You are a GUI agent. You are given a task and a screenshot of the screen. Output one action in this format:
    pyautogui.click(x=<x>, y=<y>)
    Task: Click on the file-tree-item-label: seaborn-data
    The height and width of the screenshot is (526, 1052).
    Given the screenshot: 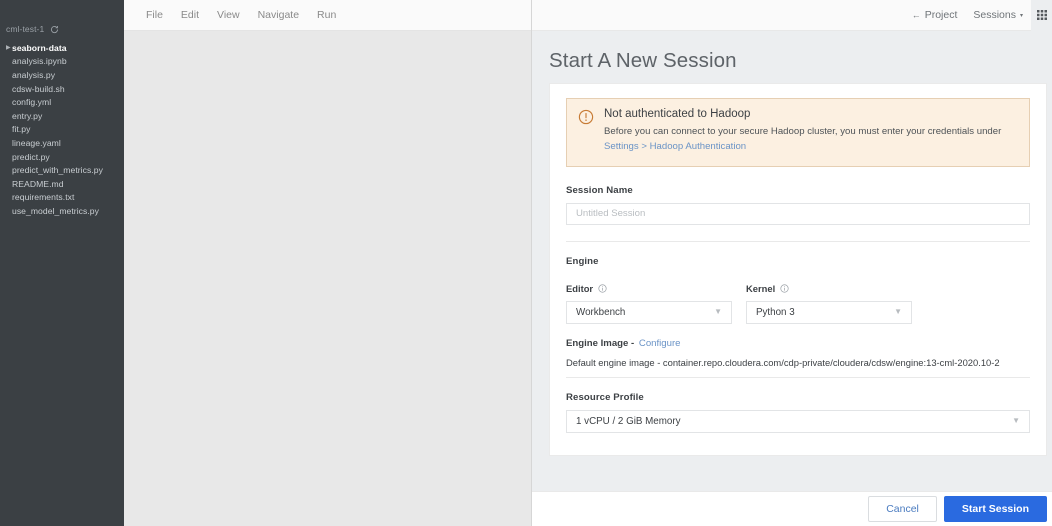 What is the action you would take?
    pyautogui.click(x=39, y=47)
    